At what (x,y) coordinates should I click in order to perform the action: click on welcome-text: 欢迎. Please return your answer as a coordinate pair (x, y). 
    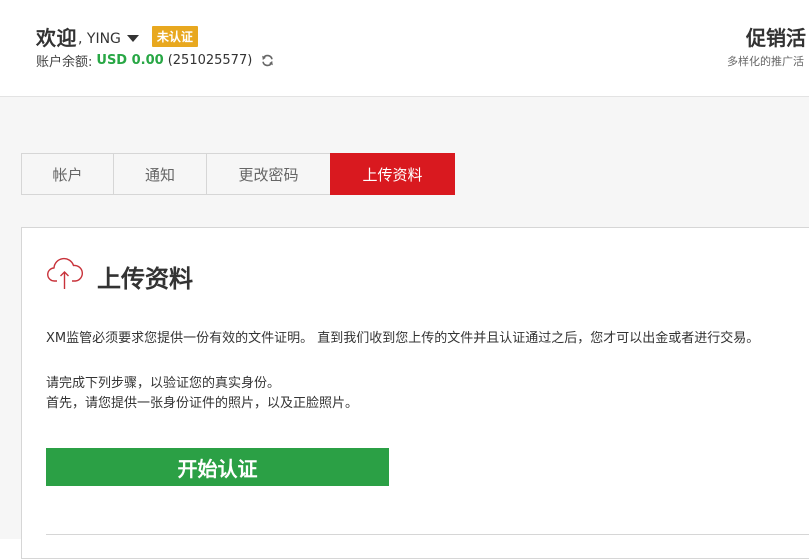
    Looking at the image, I should click on (56, 38).